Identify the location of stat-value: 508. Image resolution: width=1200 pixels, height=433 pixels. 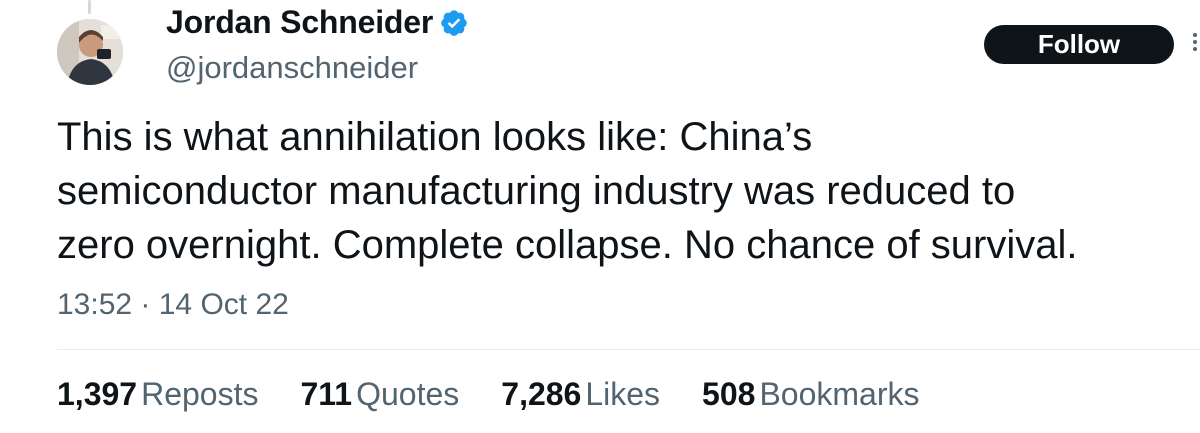
(729, 394).